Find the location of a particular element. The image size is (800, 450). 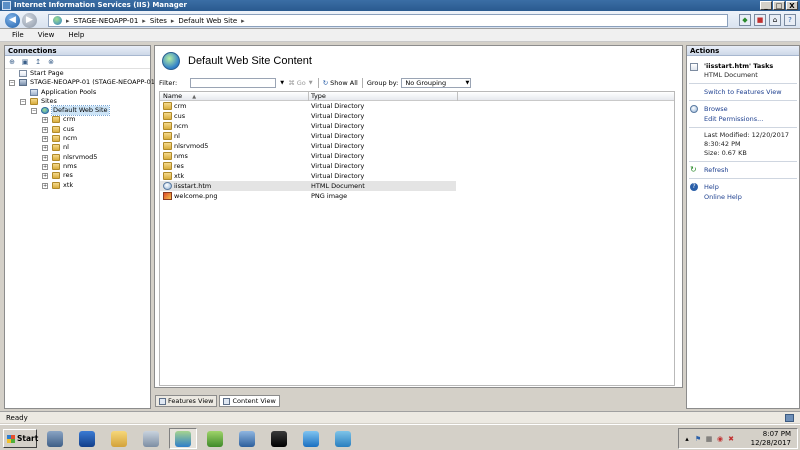

menu-help: Help is located at coordinates (76, 35).